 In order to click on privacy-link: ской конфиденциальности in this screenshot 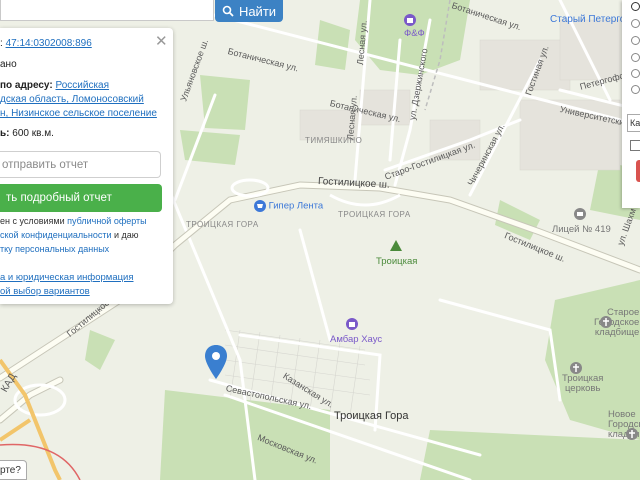, I will do `click(56, 235)`.